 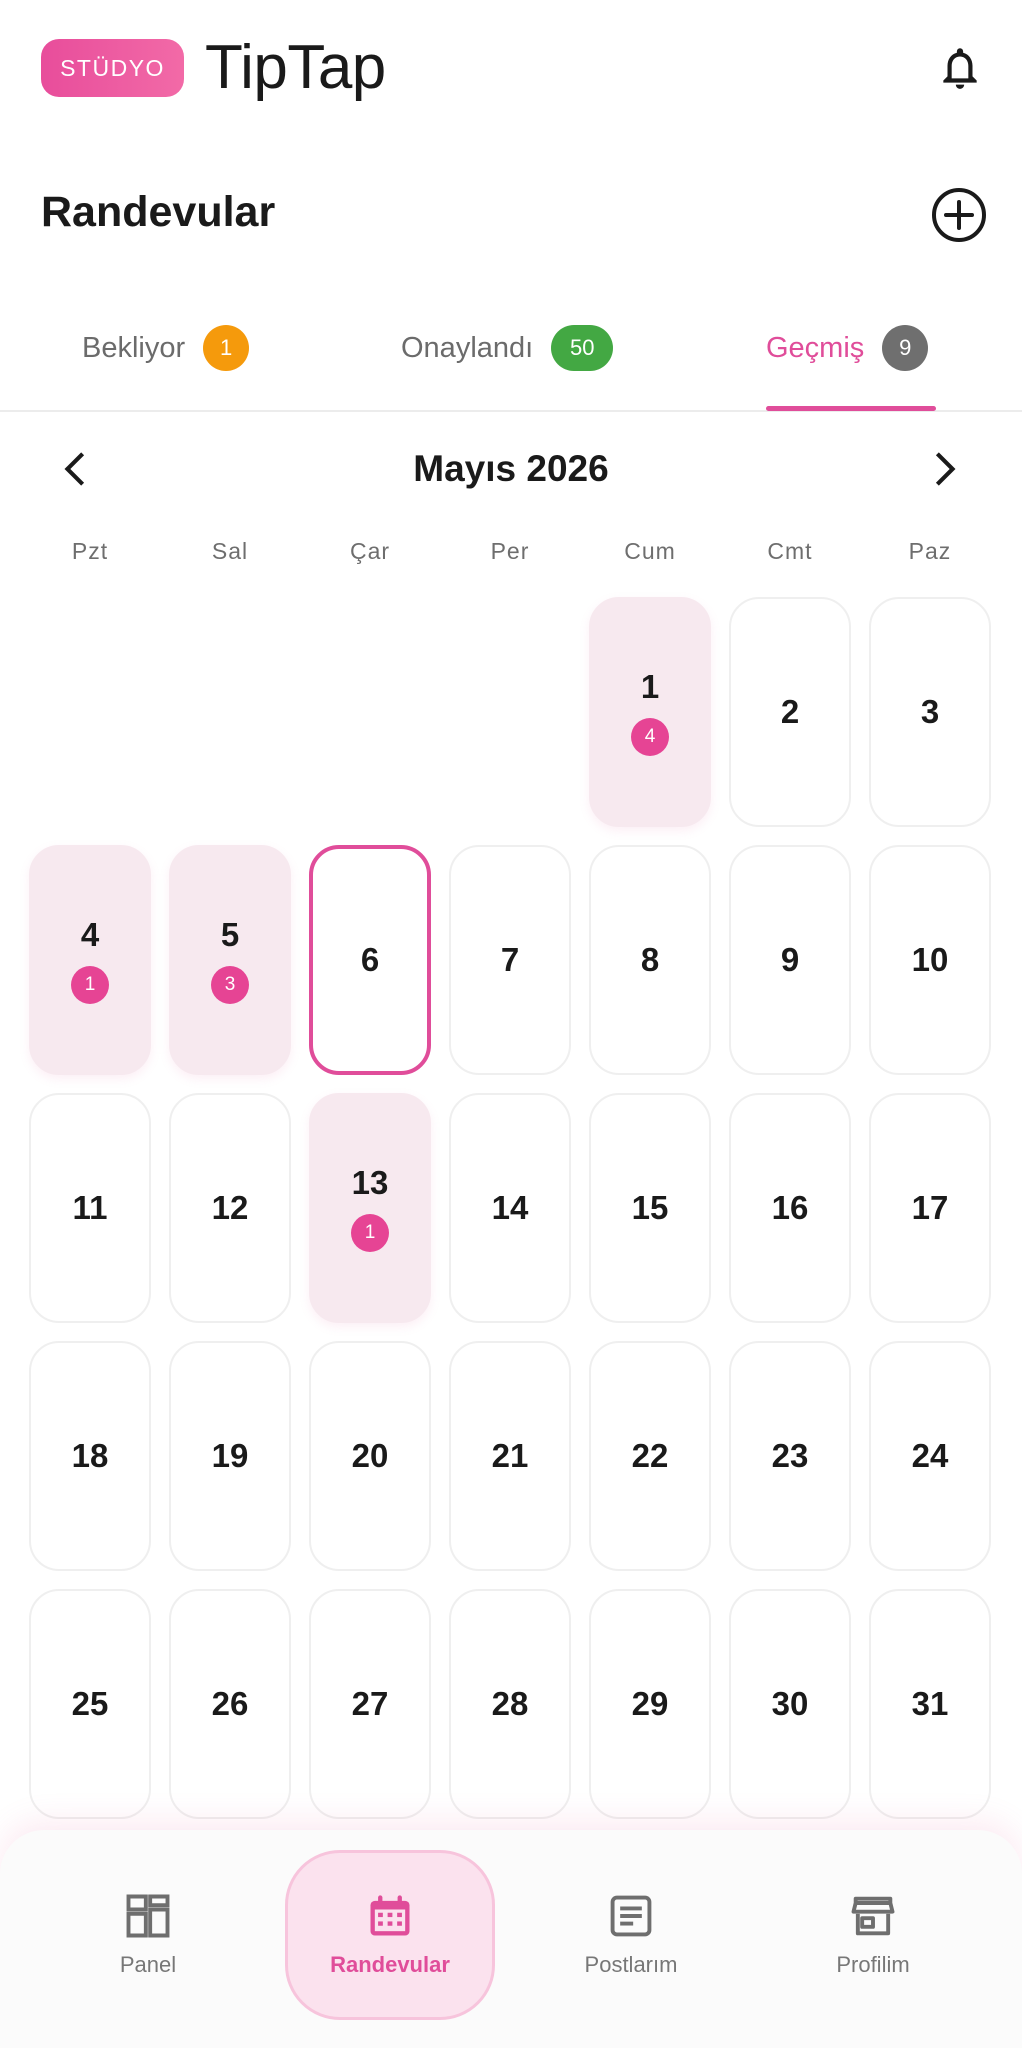 I want to click on day-number: 23, so click(x=790, y=1455).